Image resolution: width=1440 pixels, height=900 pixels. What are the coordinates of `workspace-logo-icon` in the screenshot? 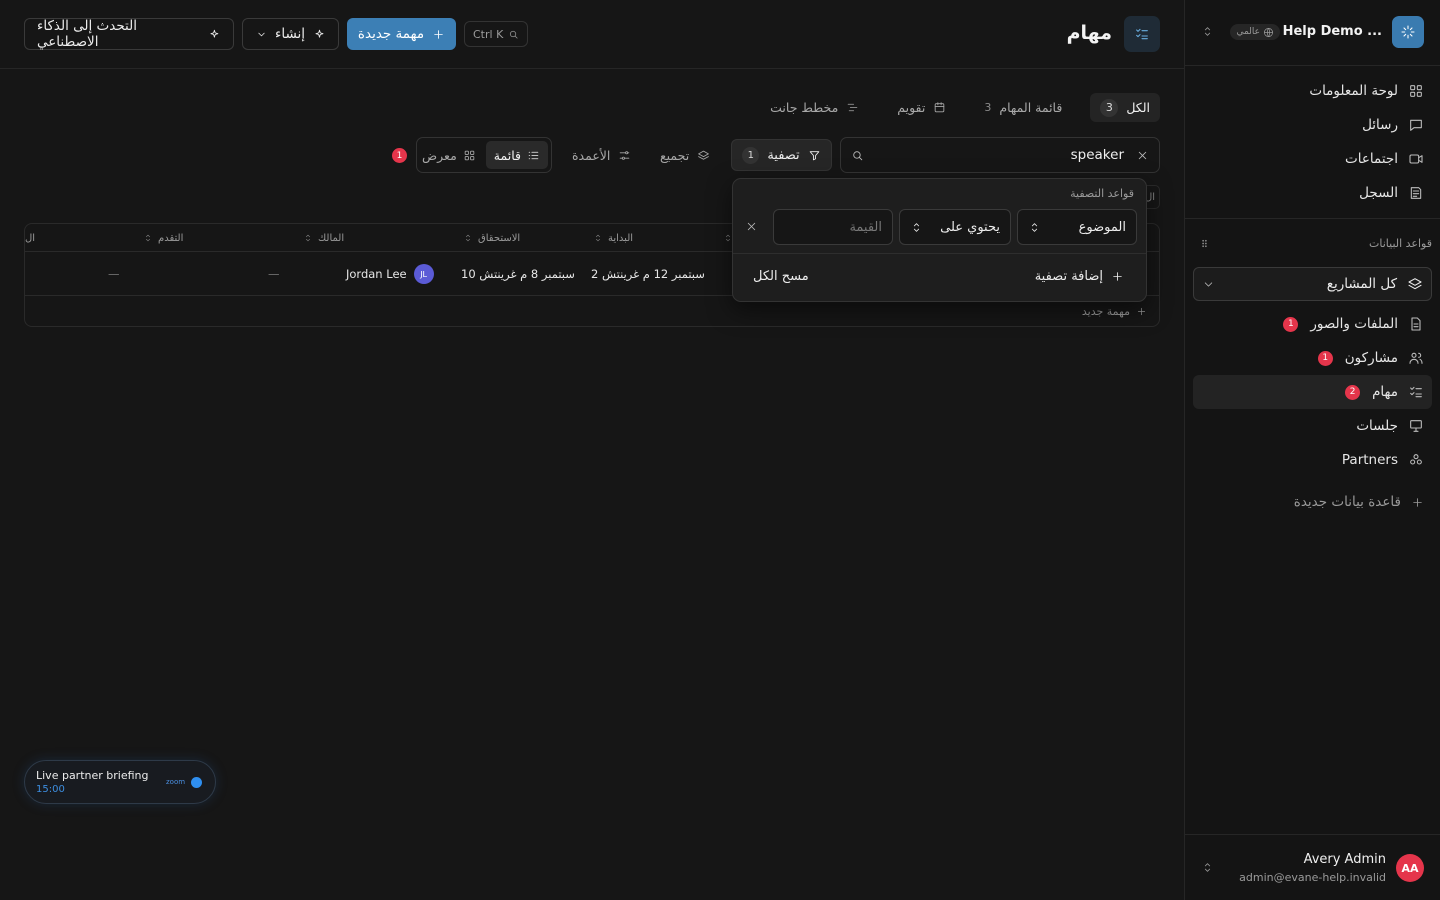 It's located at (1408, 32).